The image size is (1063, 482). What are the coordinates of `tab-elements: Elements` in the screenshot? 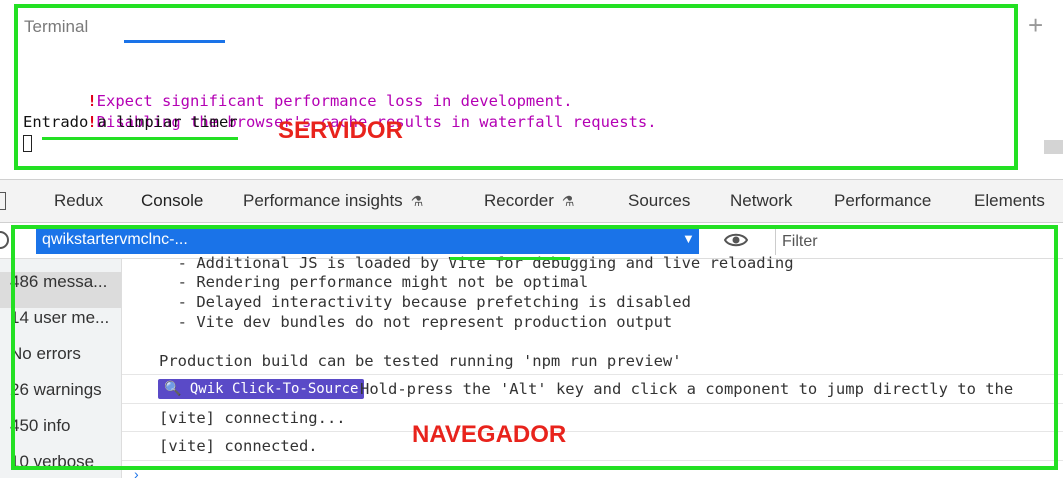 It's located at (1009, 201).